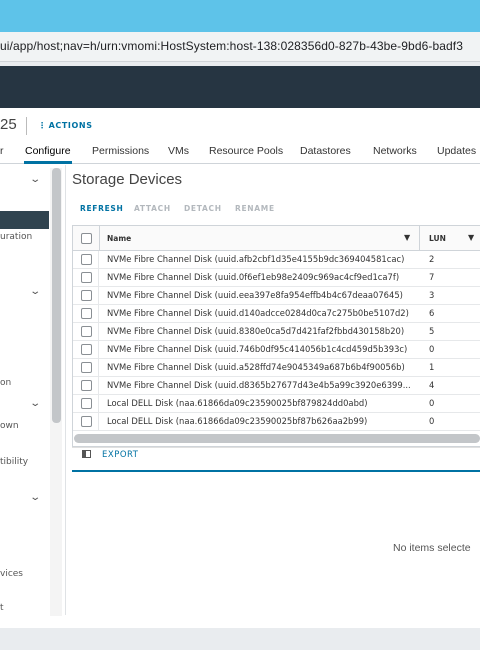  I want to click on detach-button: DETACH, so click(203, 208).